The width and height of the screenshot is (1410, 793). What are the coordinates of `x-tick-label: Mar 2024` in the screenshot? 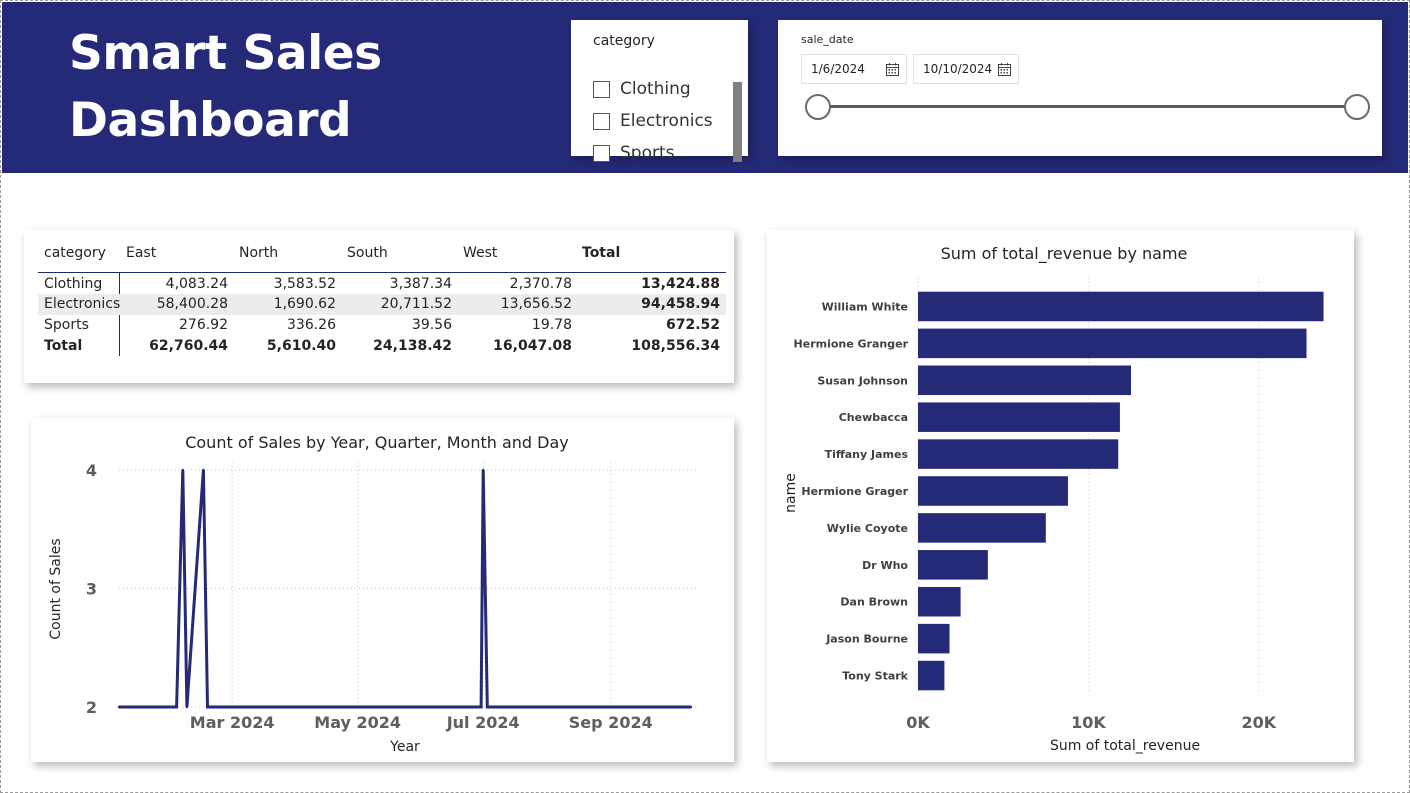 It's located at (232, 722).